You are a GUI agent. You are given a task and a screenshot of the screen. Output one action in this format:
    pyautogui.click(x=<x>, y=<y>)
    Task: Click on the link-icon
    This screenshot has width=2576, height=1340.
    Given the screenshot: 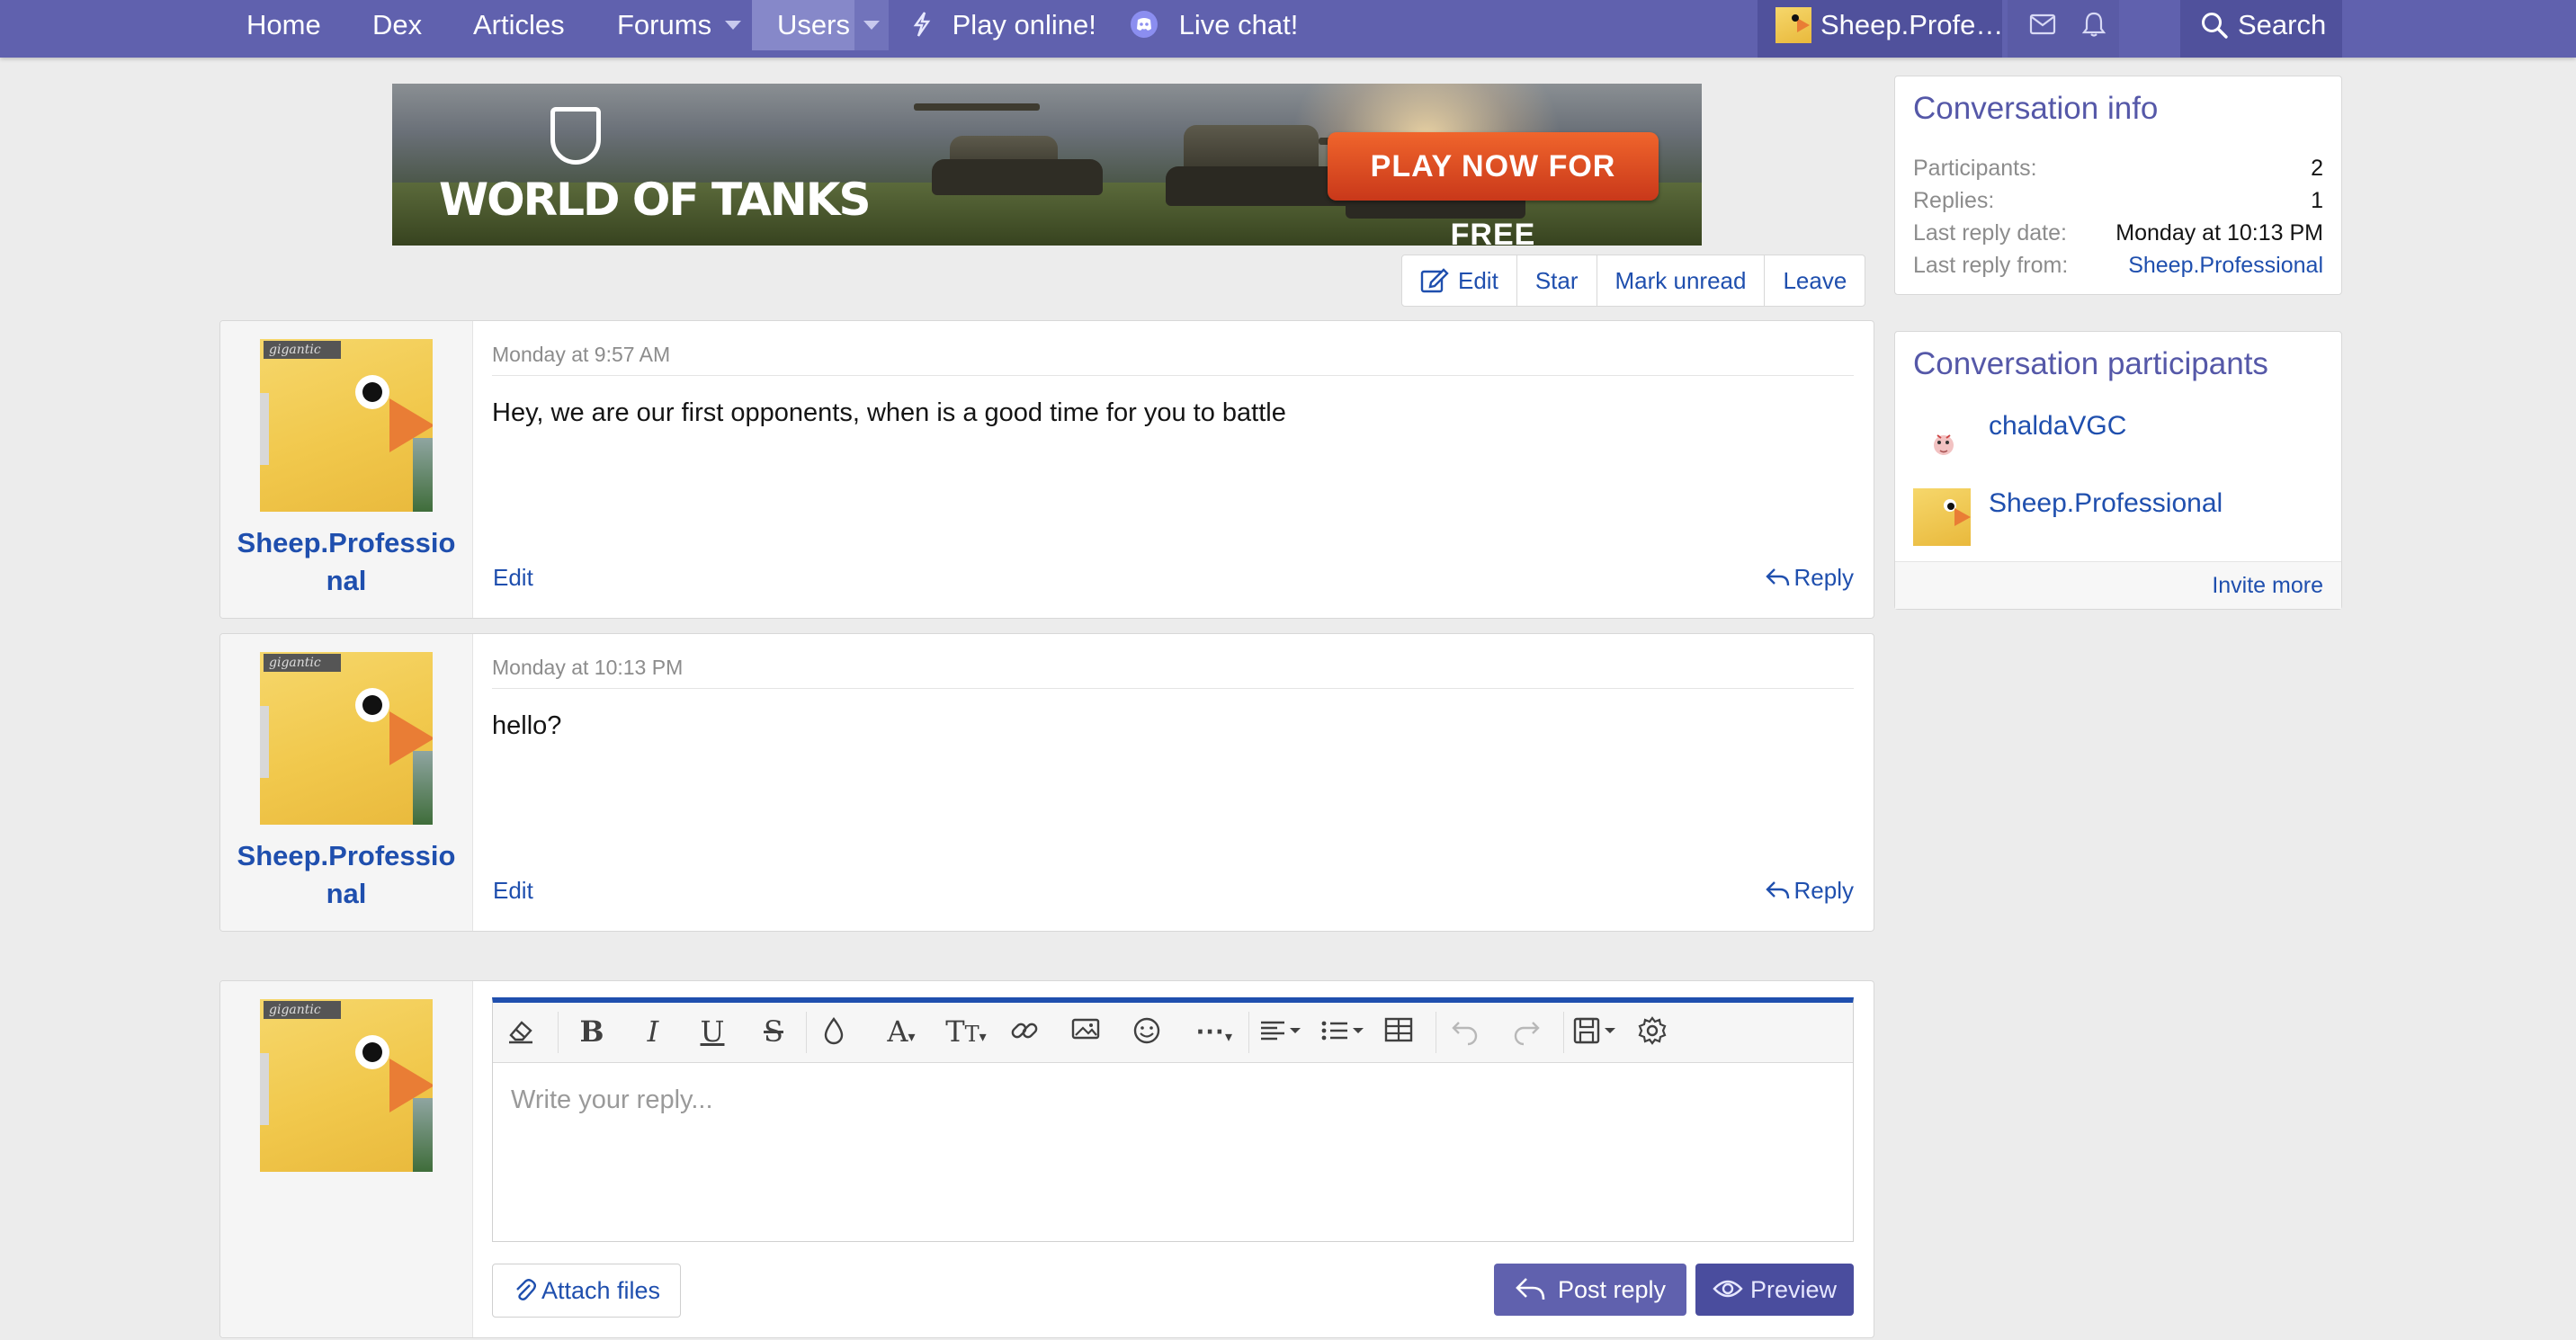 What is the action you would take?
    pyautogui.click(x=1027, y=1031)
    